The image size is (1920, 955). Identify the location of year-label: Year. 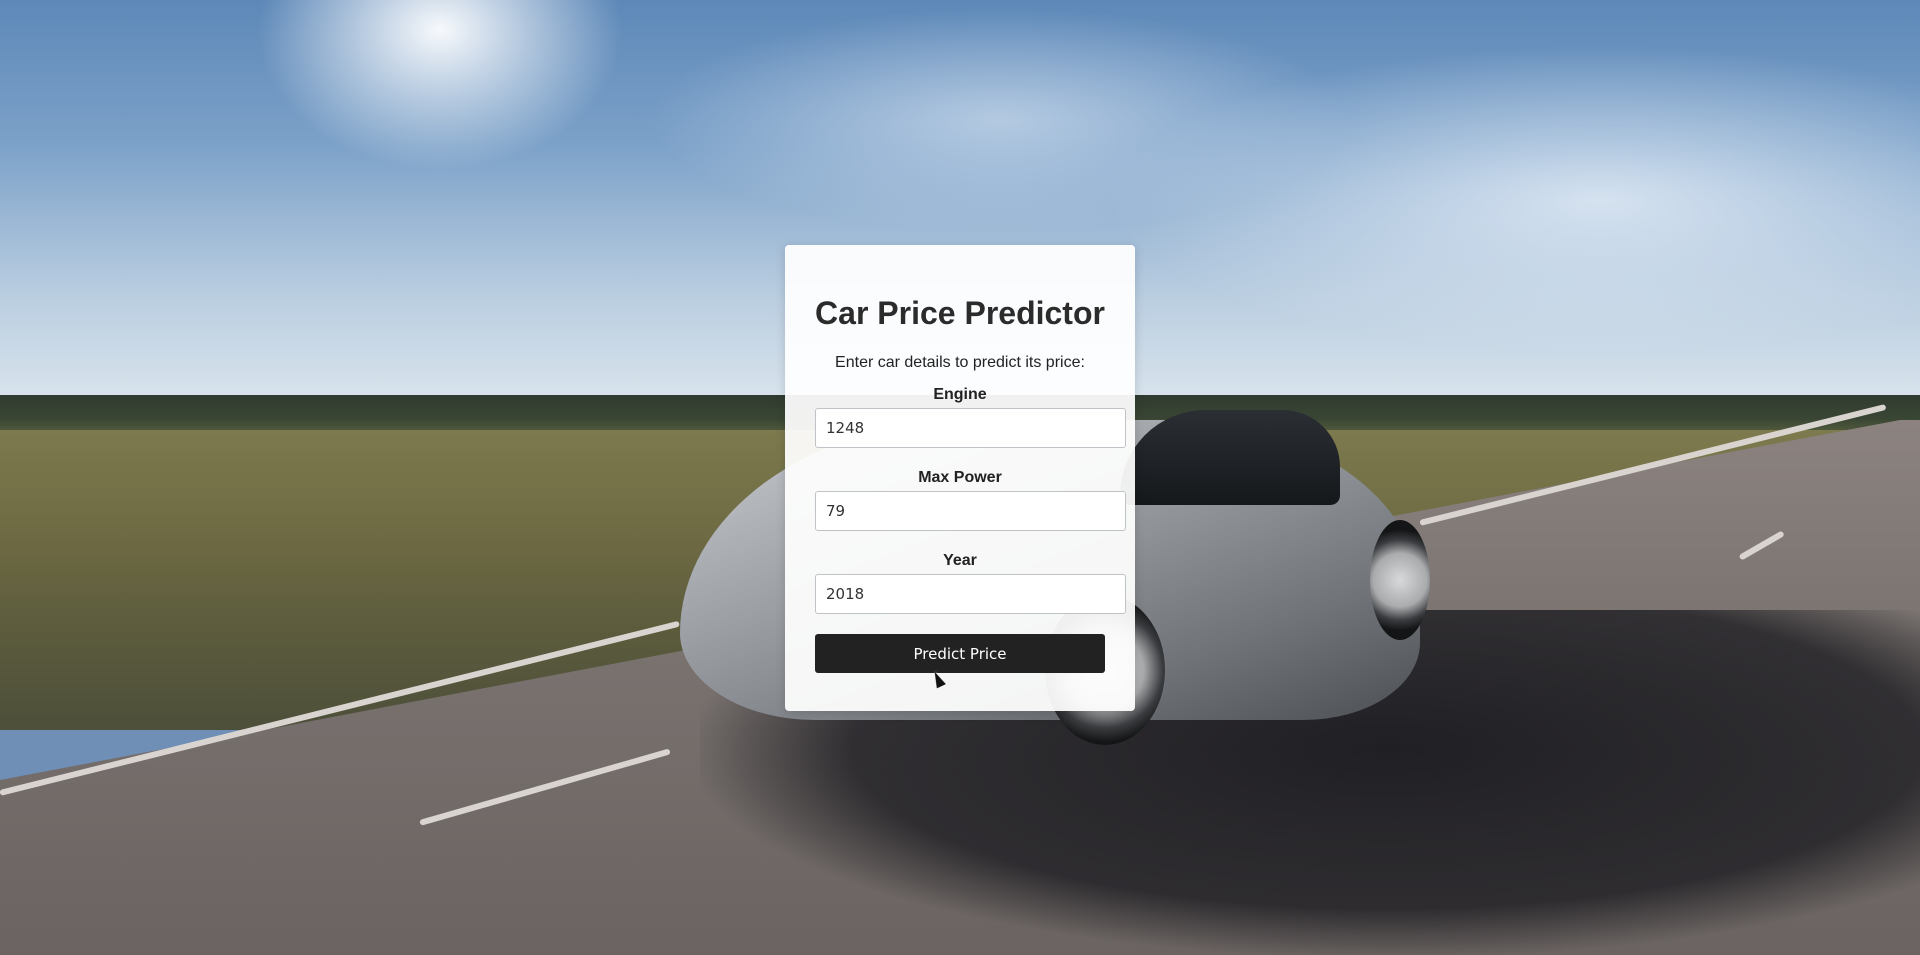
(960, 560).